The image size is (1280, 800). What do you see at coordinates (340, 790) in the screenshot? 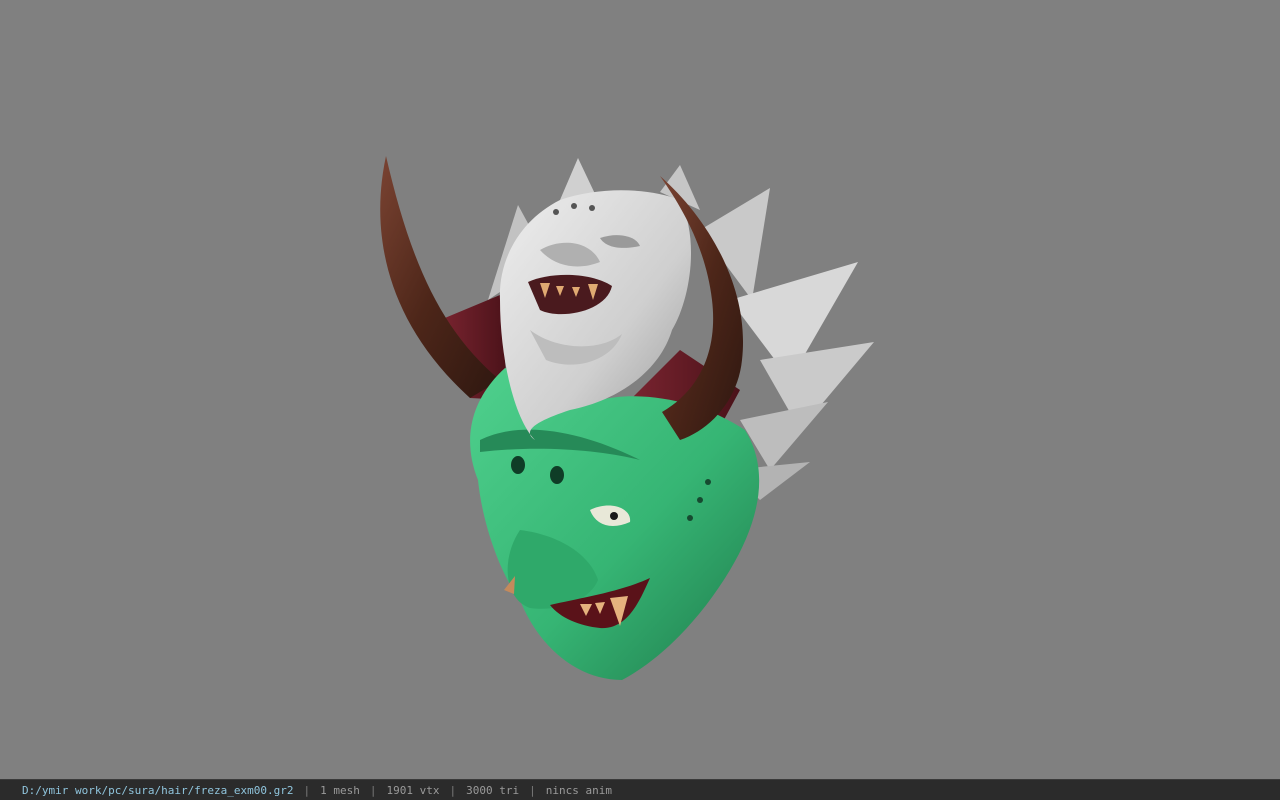
I see `mesh-count-label: 1 mesh` at bounding box center [340, 790].